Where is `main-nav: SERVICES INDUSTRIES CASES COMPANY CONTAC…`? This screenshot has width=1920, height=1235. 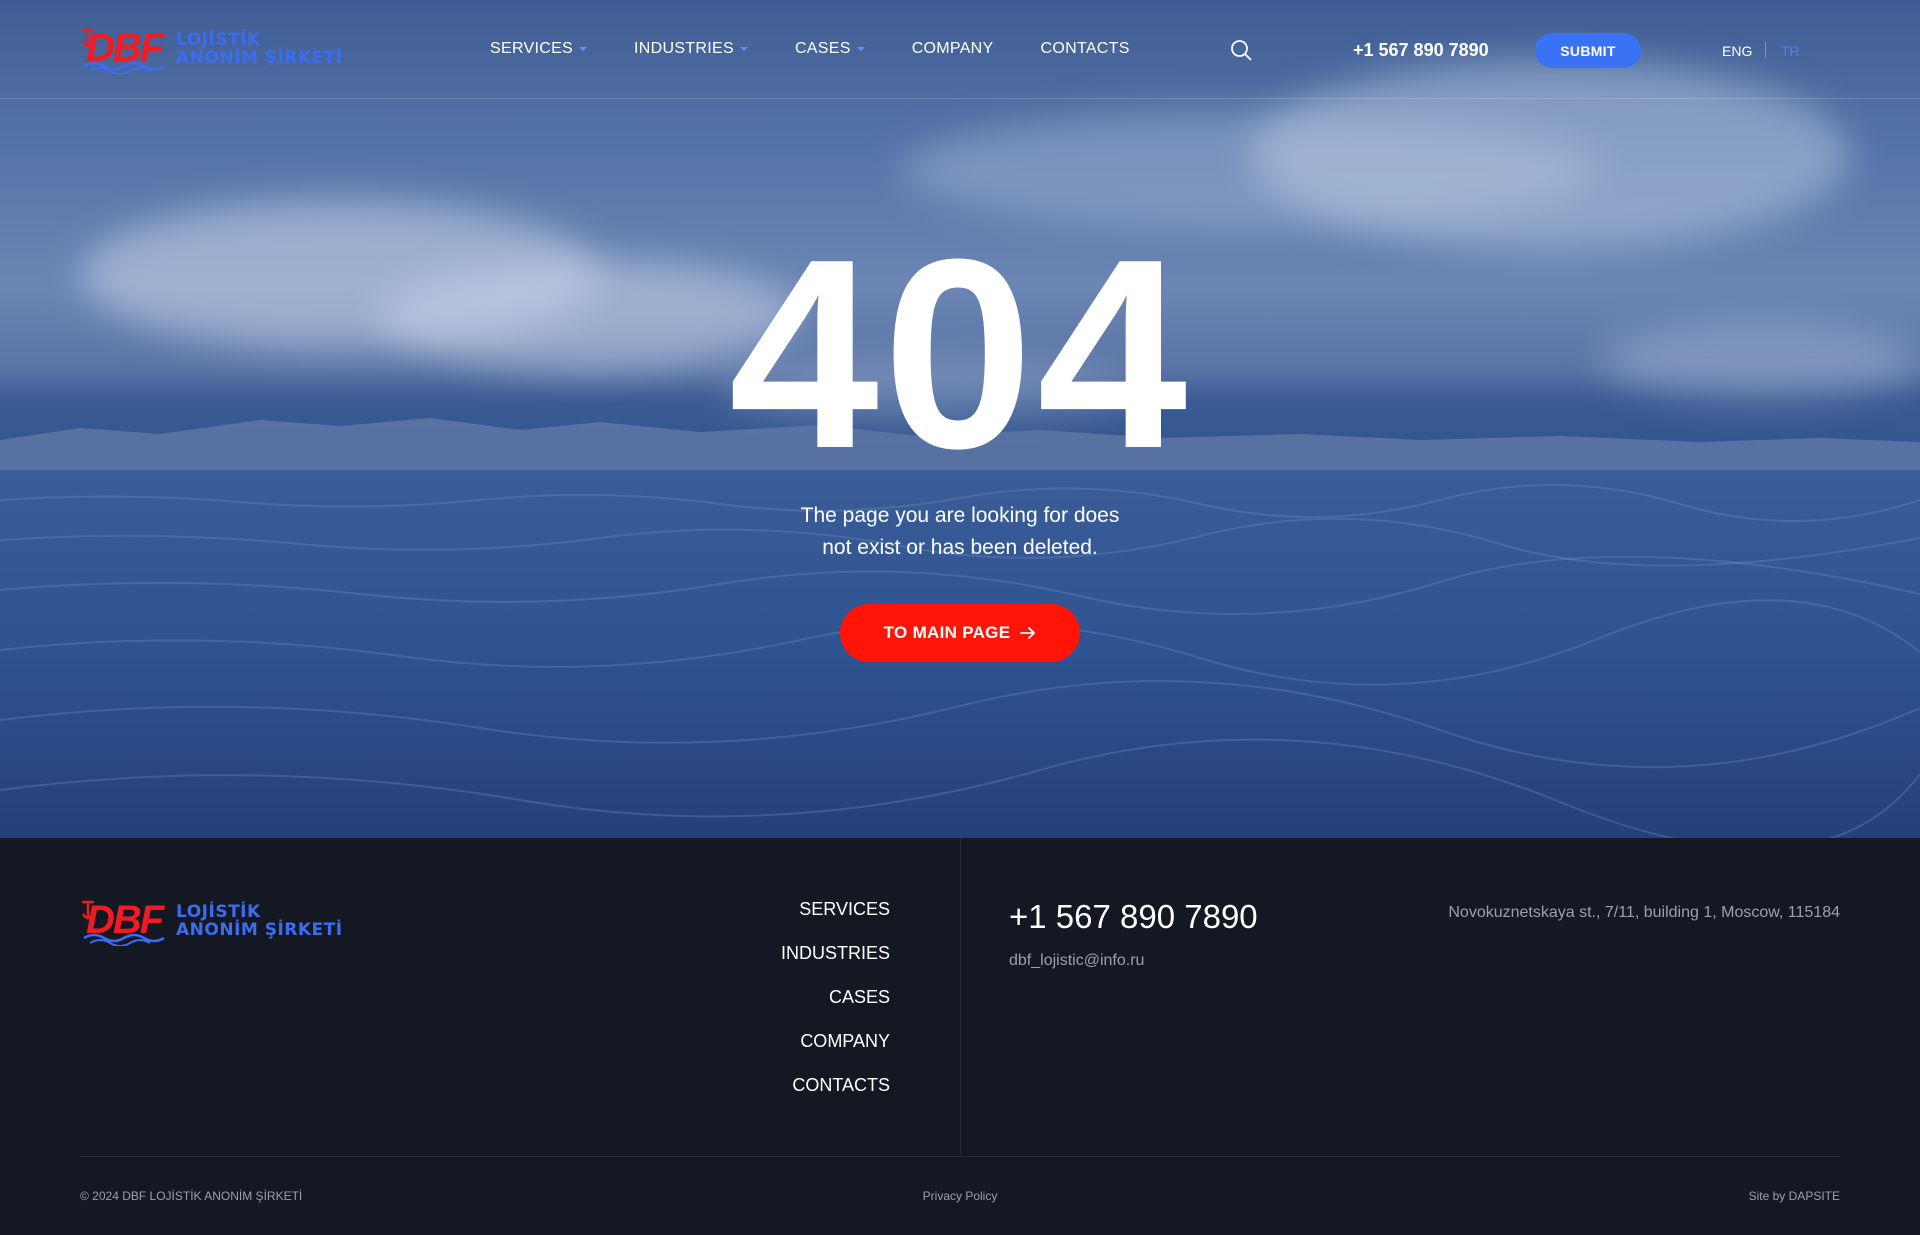 main-nav: SERVICES INDUSTRIES CASES COMPANY CONTAC… is located at coordinates (833, 49).